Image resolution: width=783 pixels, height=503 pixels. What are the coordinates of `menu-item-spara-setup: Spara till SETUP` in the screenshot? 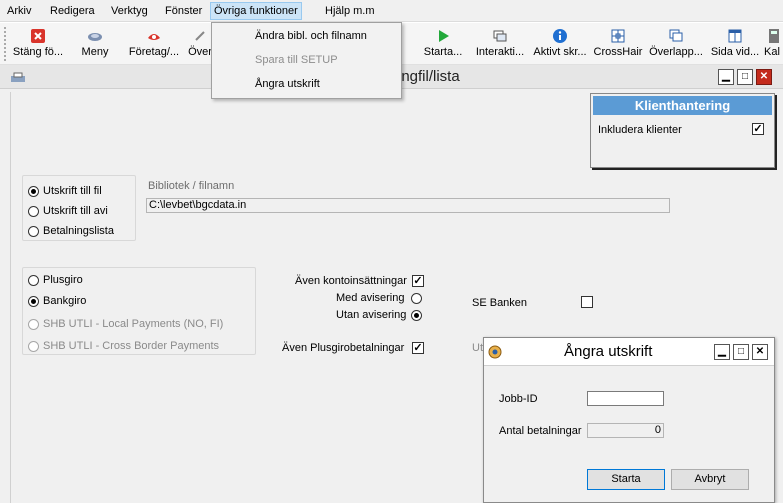 It's located at (306, 60).